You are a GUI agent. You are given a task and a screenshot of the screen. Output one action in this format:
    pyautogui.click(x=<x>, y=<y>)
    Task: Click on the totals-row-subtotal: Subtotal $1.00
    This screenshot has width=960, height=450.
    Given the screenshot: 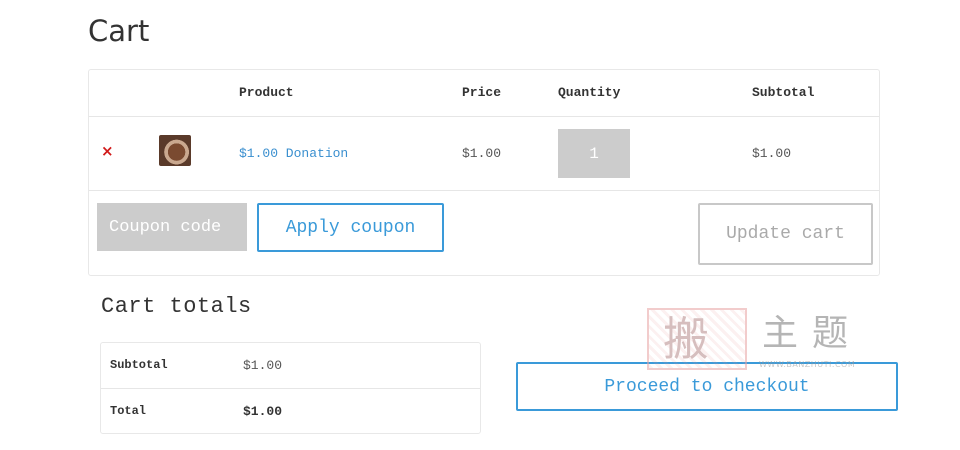 What is the action you would take?
    pyautogui.click(x=290, y=366)
    